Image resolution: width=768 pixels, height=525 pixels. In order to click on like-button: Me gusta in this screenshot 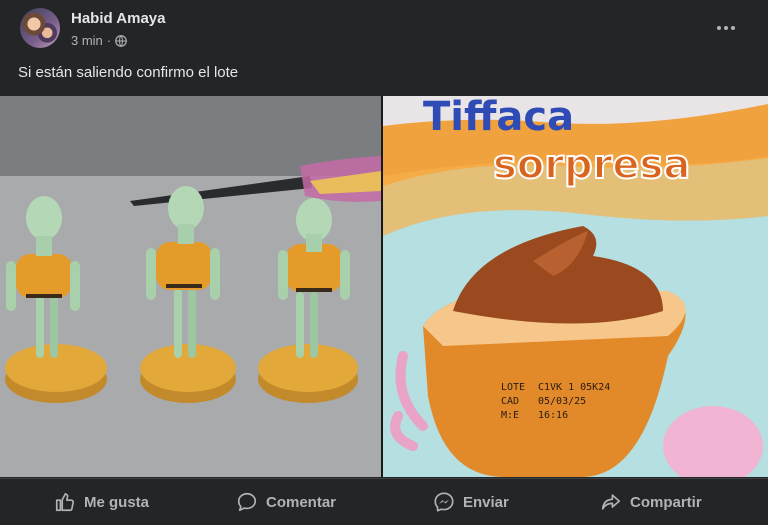, I will do `click(101, 502)`.